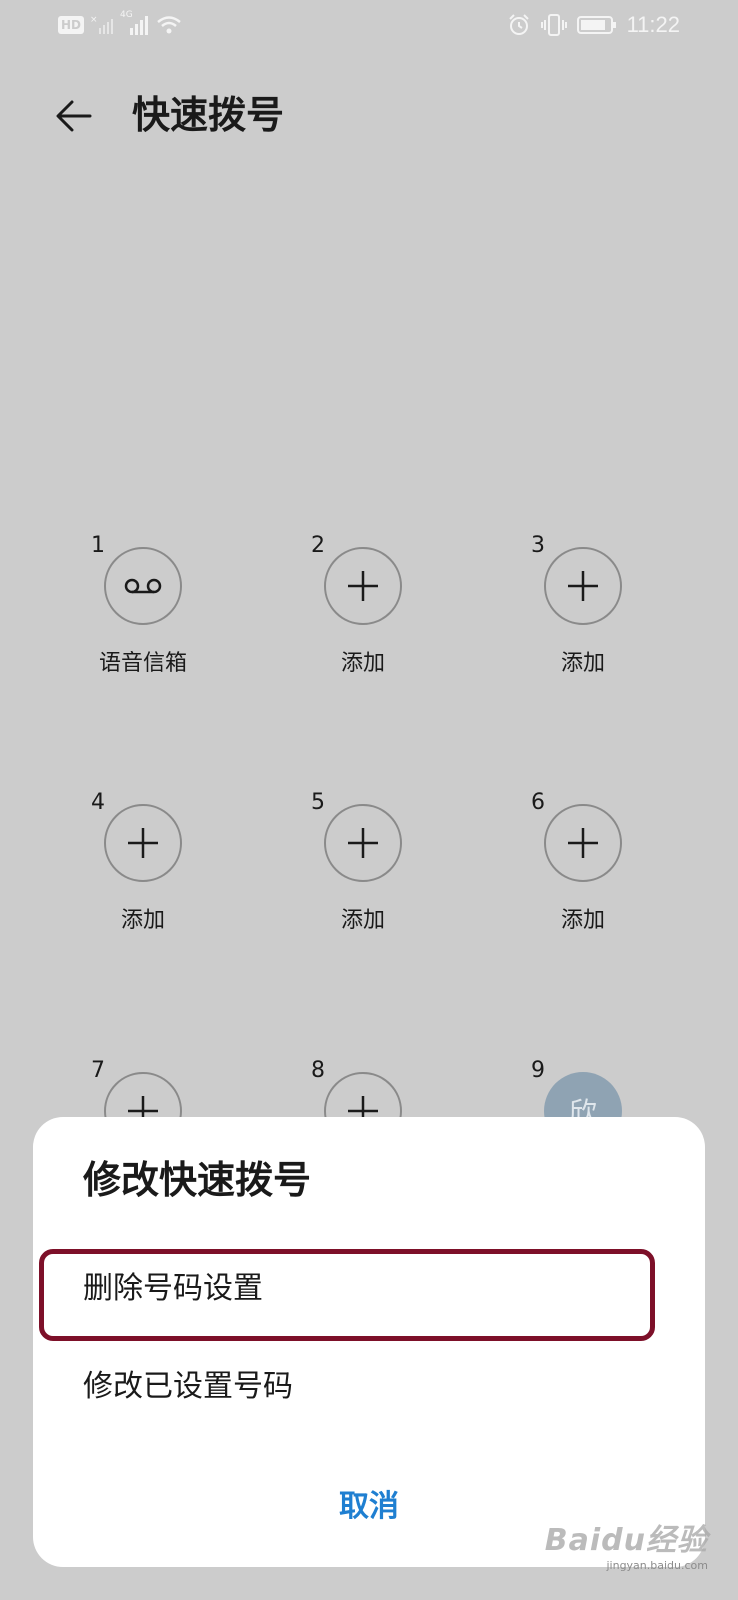 Image resolution: width=738 pixels, height=1600 pixels. Describe the element at coordinates (538, 545) in the screenshot. I see `slot-number: 3` at that location.